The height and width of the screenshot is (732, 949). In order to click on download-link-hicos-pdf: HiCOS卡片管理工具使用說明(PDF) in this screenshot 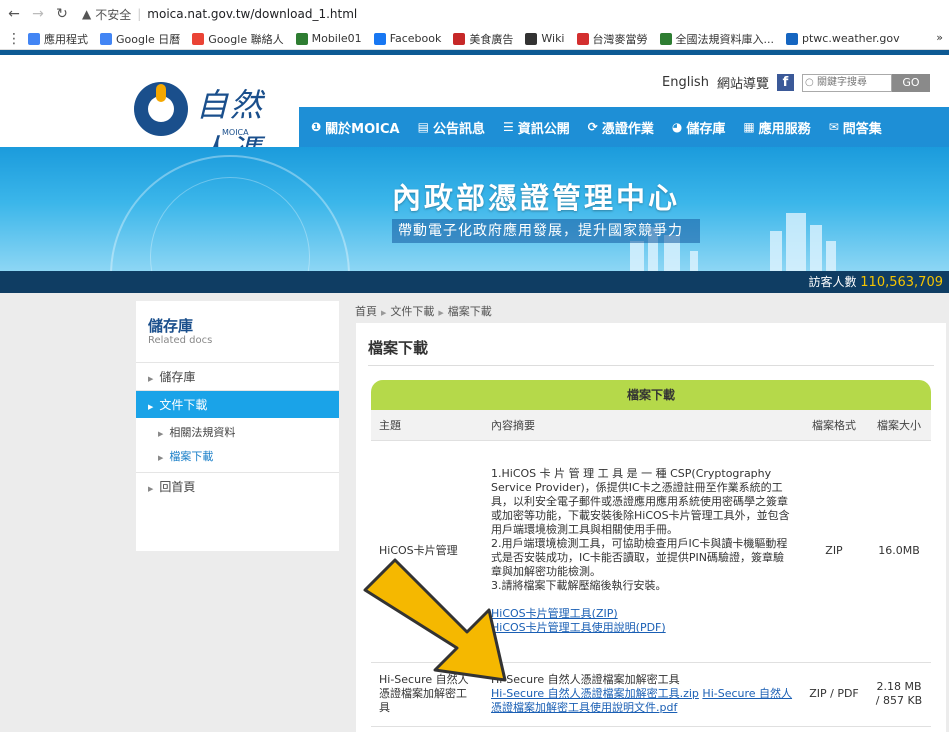, I will do `click(642, 628)`.